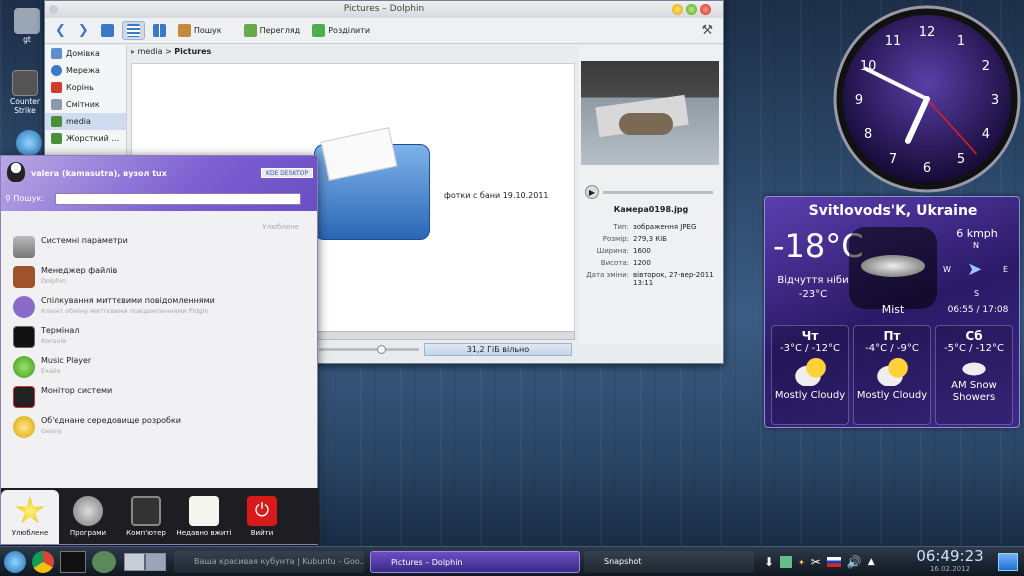  I want to click on menu-item-geany: Об'єднане середовище розробки Geany, so click(97, 427).